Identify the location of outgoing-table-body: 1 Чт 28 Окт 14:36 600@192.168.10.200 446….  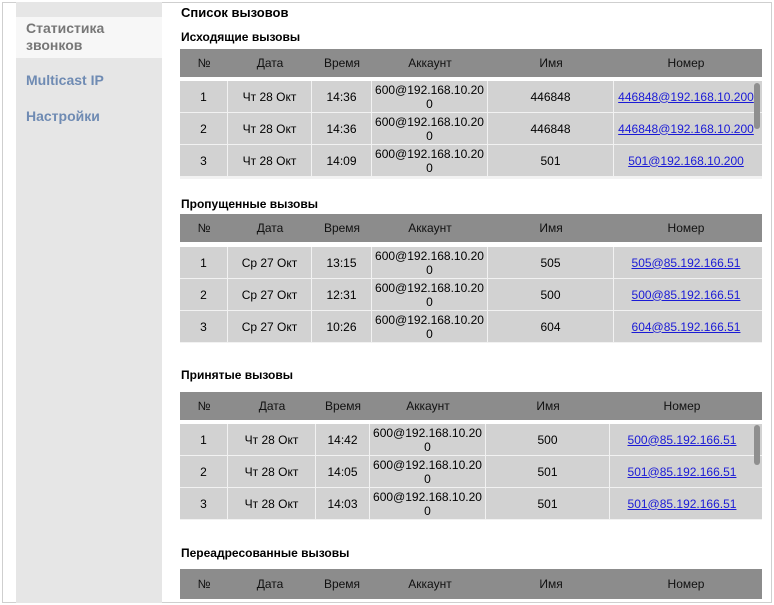
(471, 130).